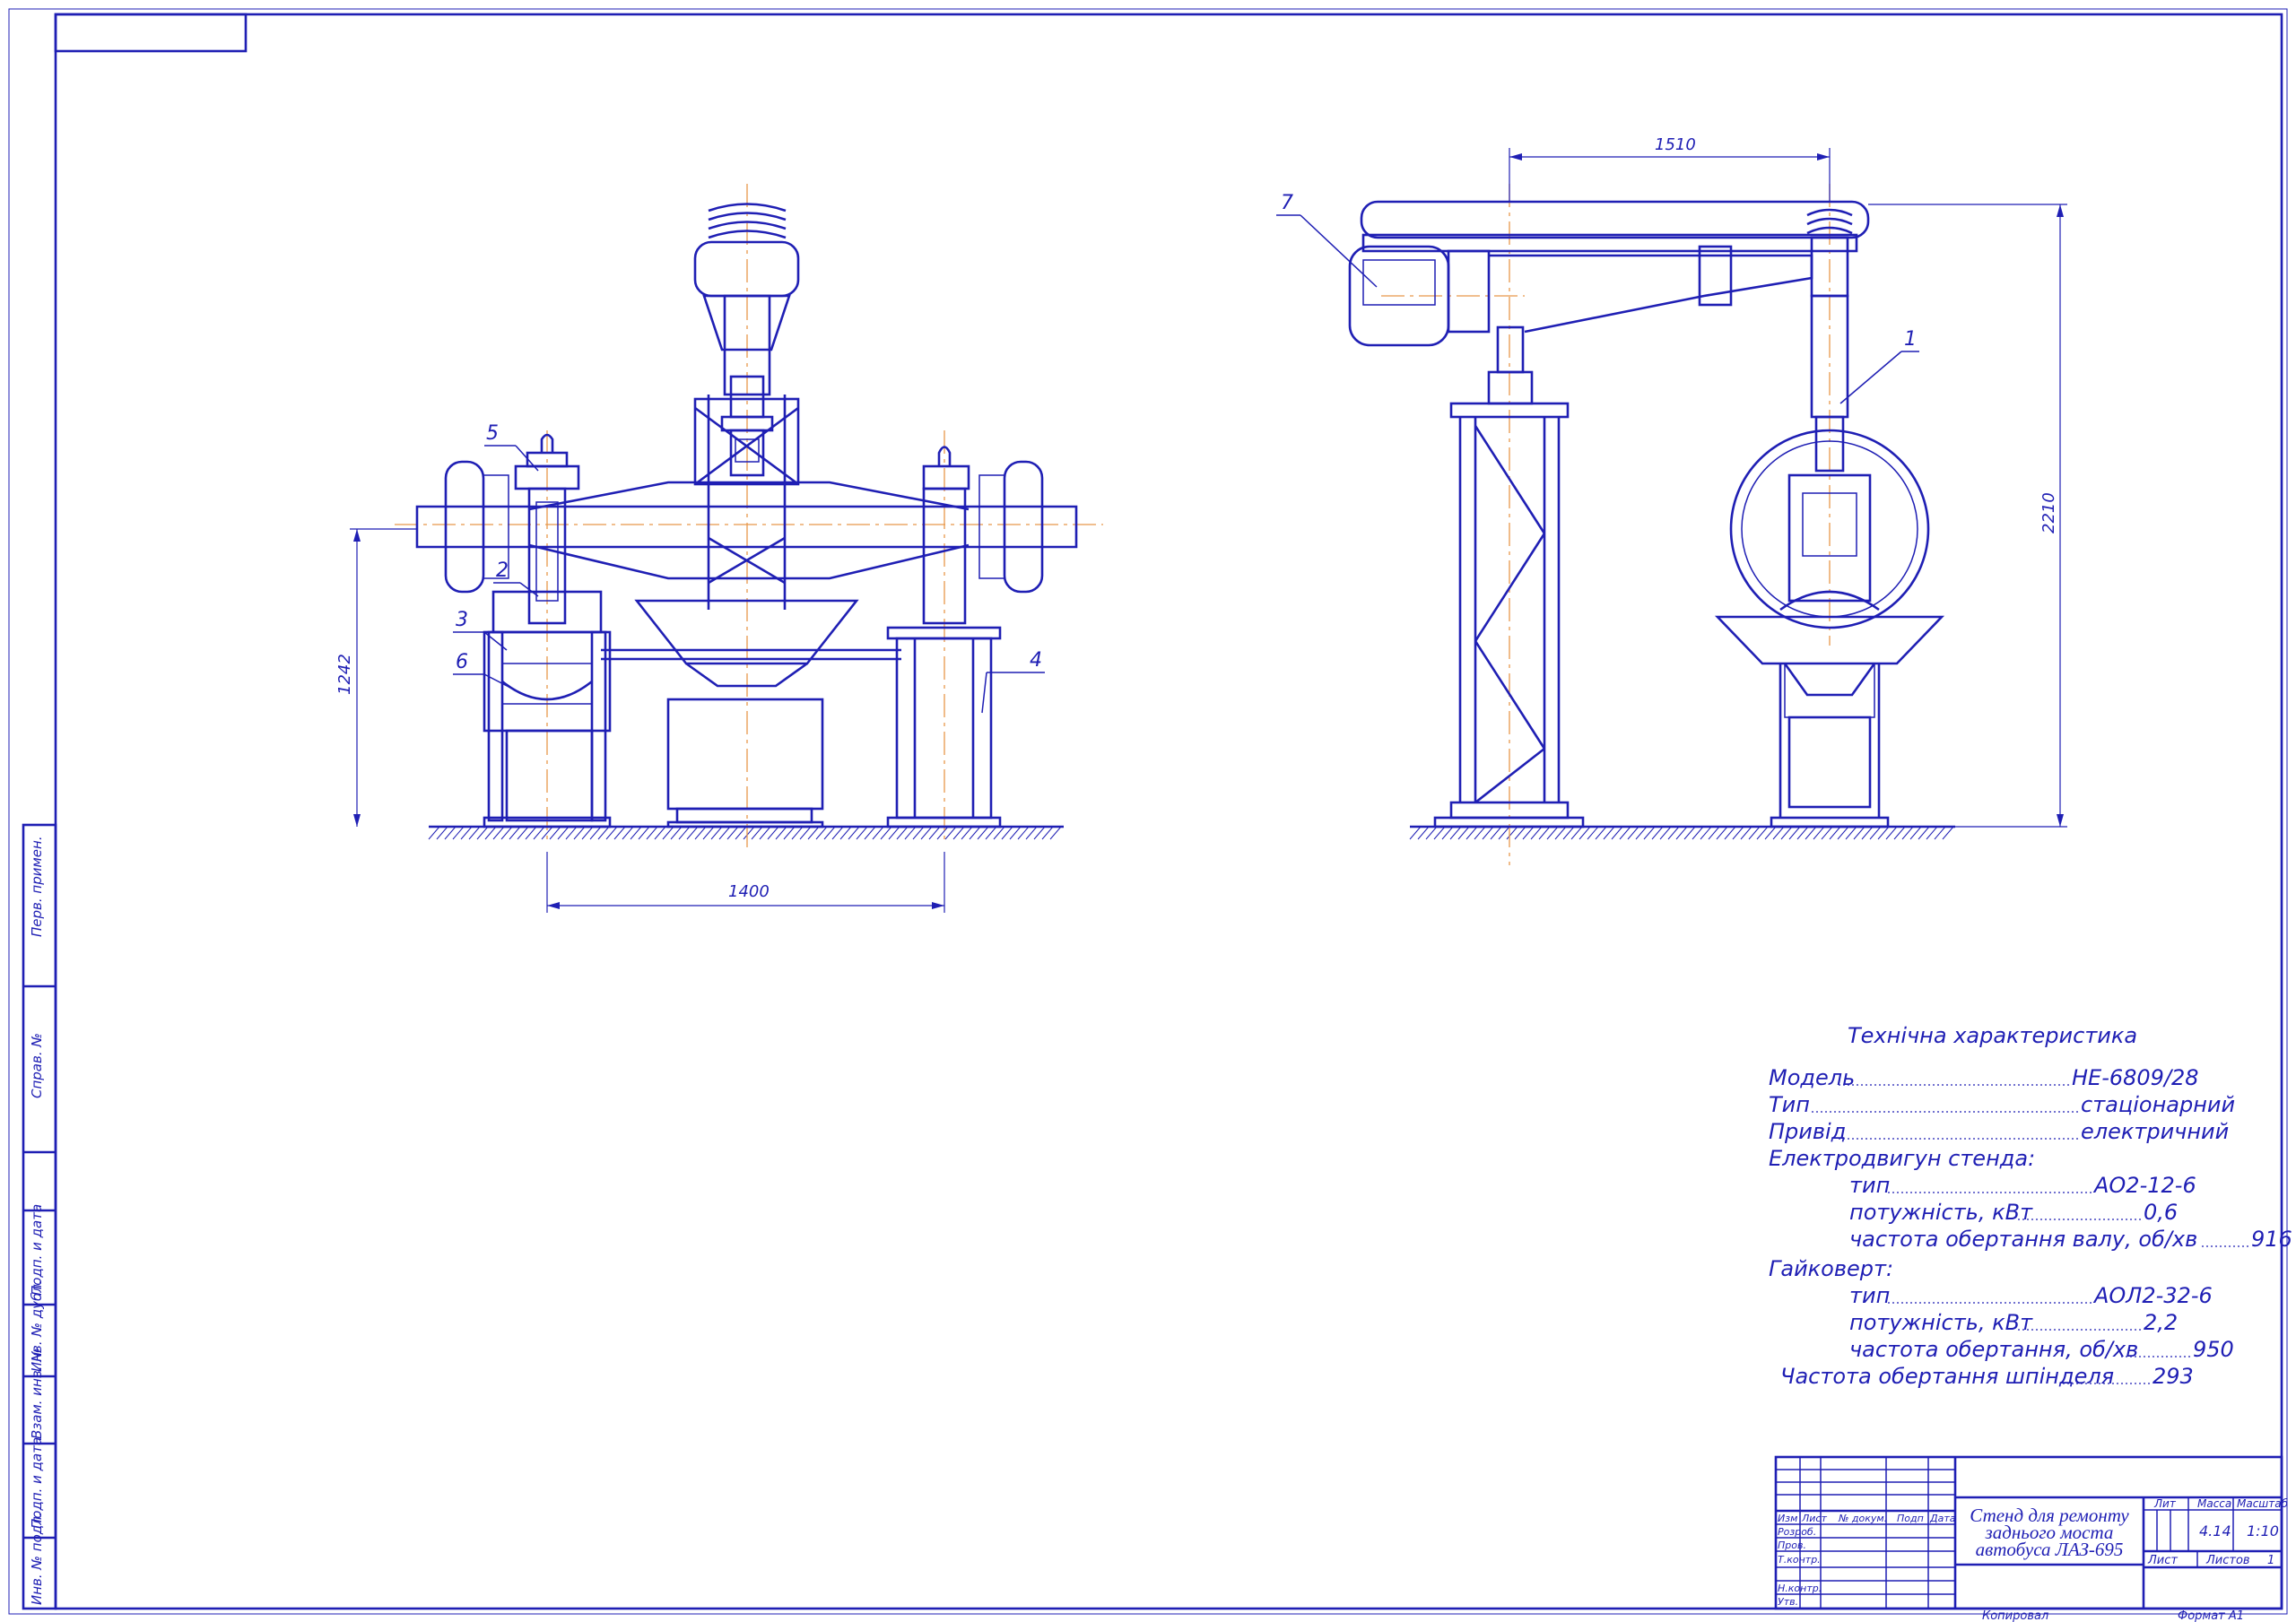  Describe the element at coordinates (1789, 1104) in the screenshot. I see `spec-label-type: Тип` at that location.